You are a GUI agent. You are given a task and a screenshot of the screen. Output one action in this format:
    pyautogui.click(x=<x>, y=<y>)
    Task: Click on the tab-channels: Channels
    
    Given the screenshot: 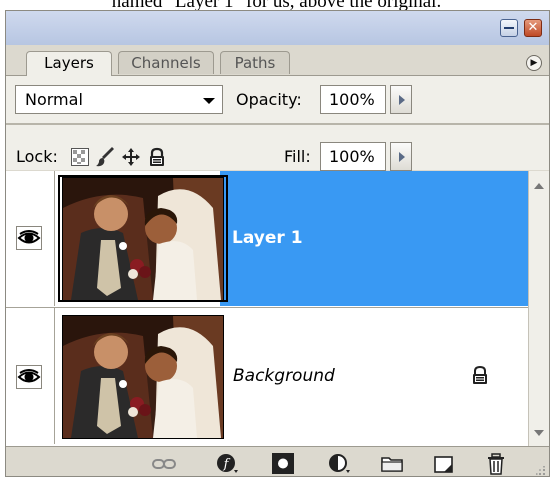 What is the action you would take?
    pyautogui.click(x=166, y=62)
    